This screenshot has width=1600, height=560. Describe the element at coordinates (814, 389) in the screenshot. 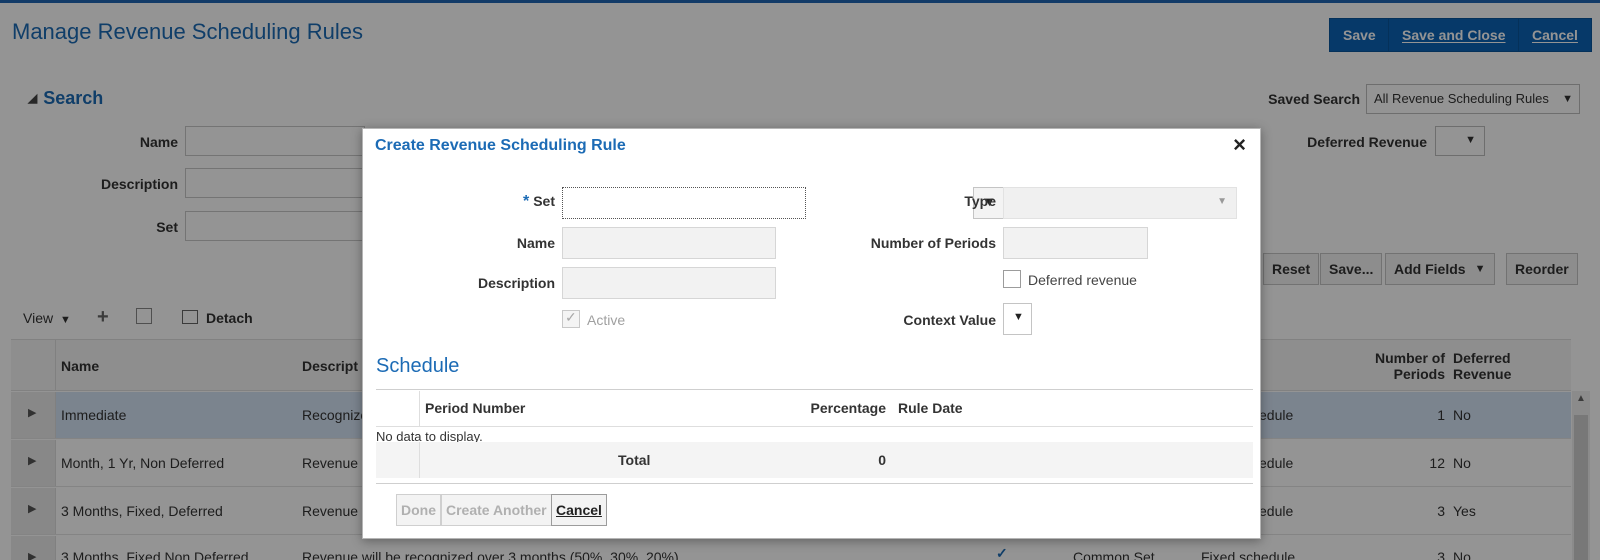

I see `schedule-divider` at that location.